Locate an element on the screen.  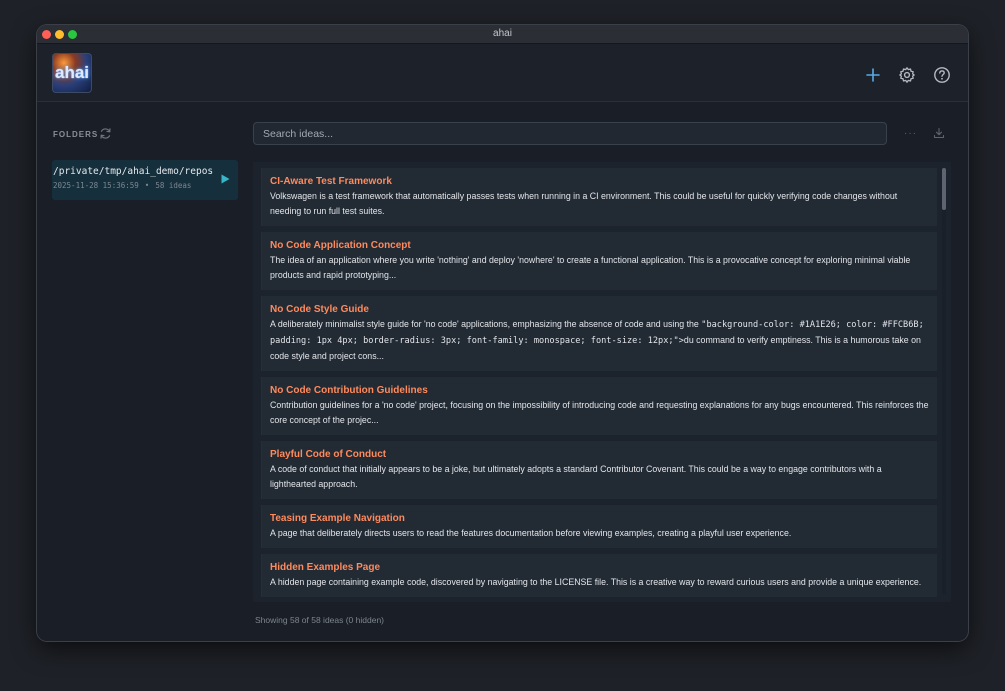
gear-icon is located at coordinates (907, 75).